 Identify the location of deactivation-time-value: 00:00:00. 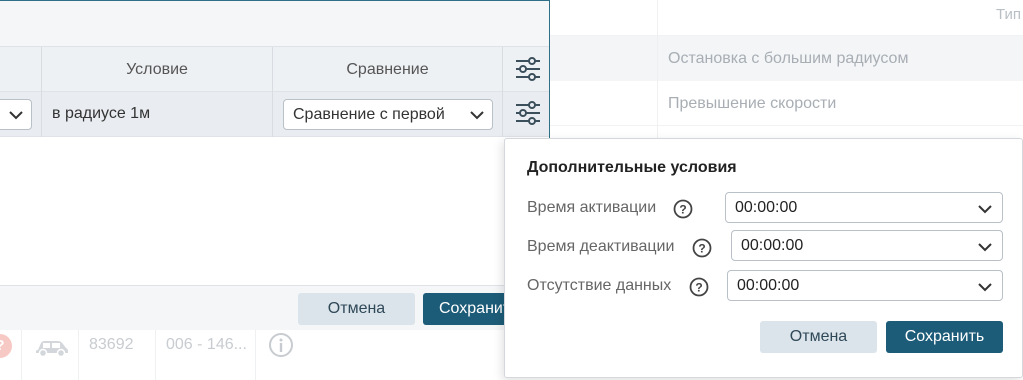
(772, 245).